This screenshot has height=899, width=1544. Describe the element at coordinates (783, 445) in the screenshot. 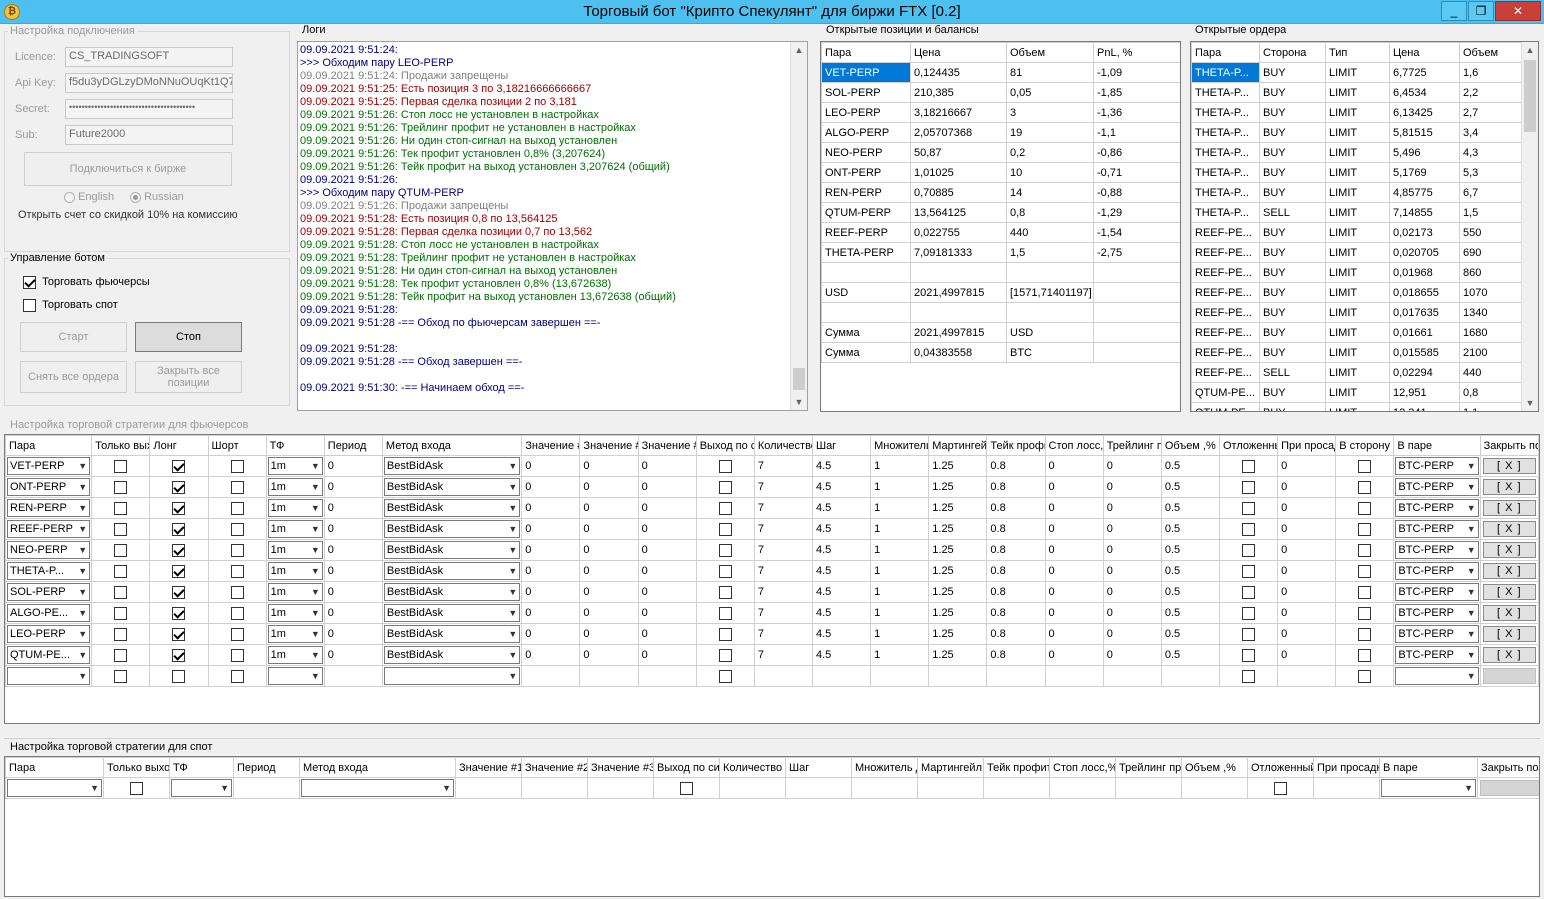

I see `futures-col-header: Количество докупок` at that location.